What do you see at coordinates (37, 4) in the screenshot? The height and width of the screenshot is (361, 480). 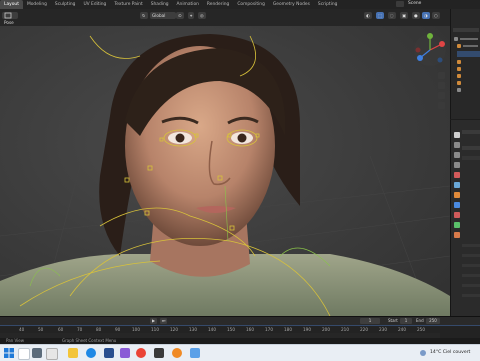 I see `tab-modeling: Modeling` at bounding box center [37, 4].